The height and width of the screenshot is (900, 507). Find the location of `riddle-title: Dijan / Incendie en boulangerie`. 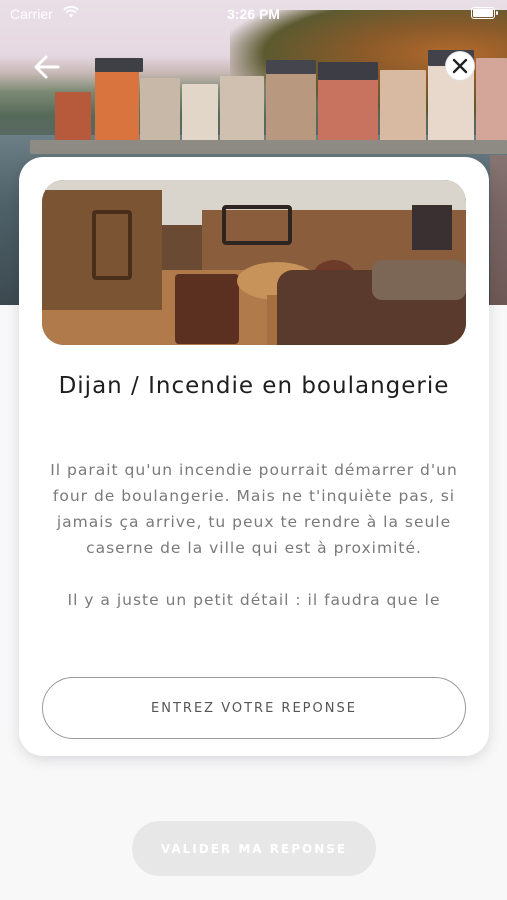

riddle-title: Dijan / Incendie en boulangerie is located at coordinates (254, 386).